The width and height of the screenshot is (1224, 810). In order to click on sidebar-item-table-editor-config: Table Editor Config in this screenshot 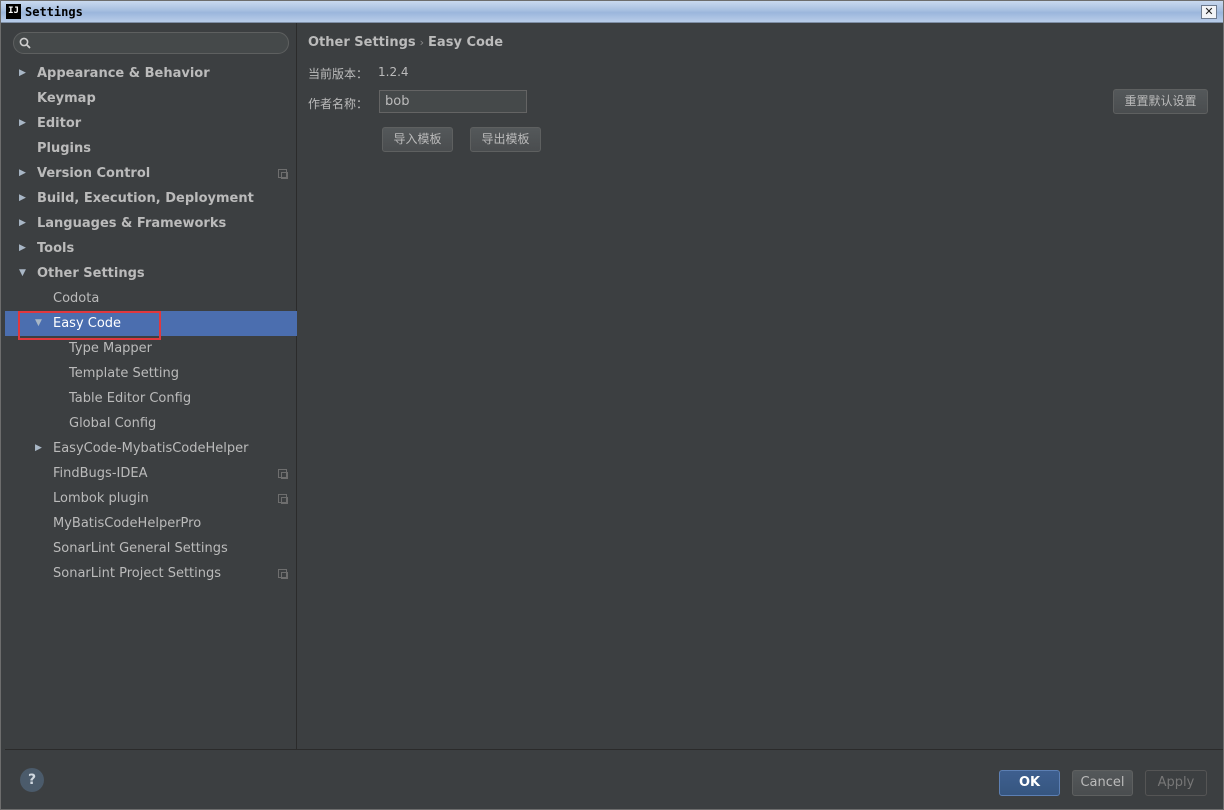, I will do `click(151, 398)`.